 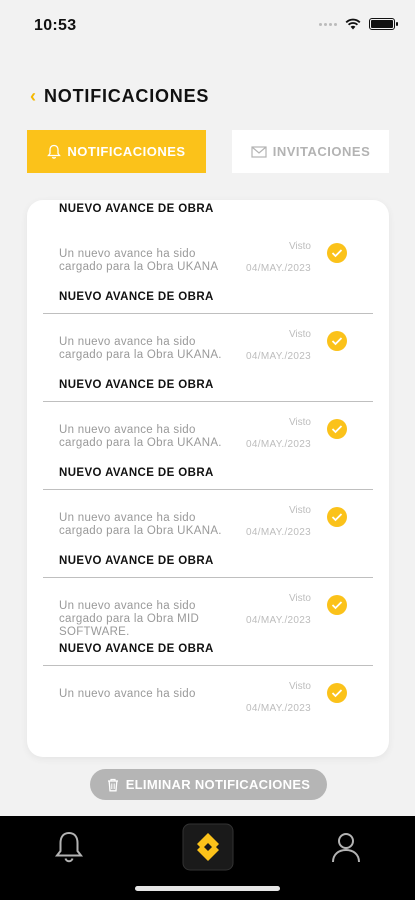 I want to click on nav-home, so click(x=208, y=849).